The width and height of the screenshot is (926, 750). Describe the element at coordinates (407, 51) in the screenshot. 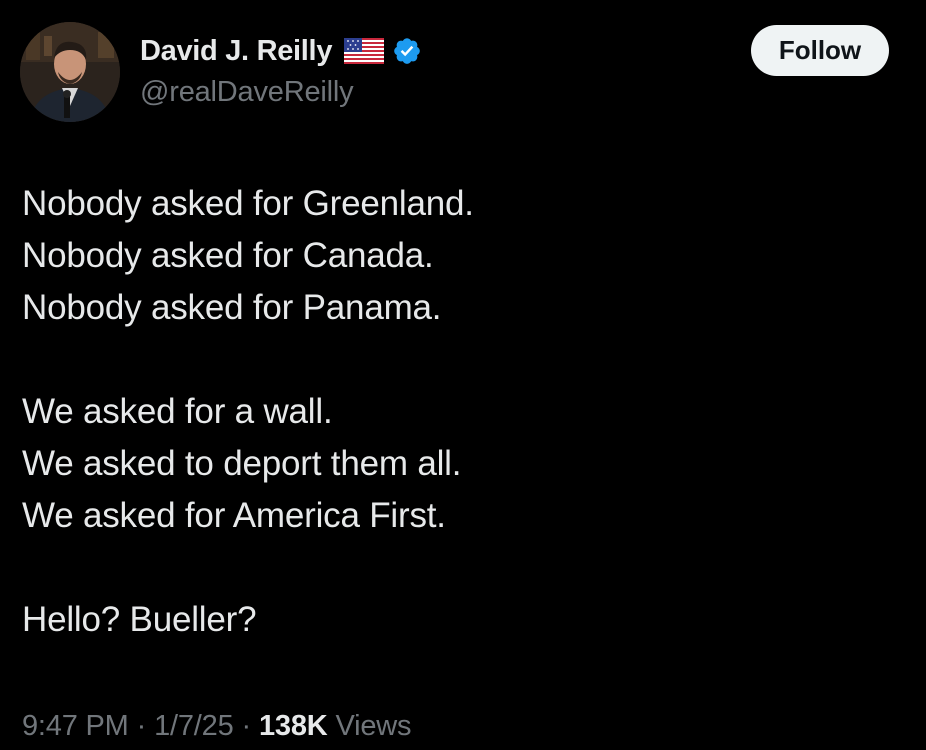

I see `verified-badge-icon` at that location.